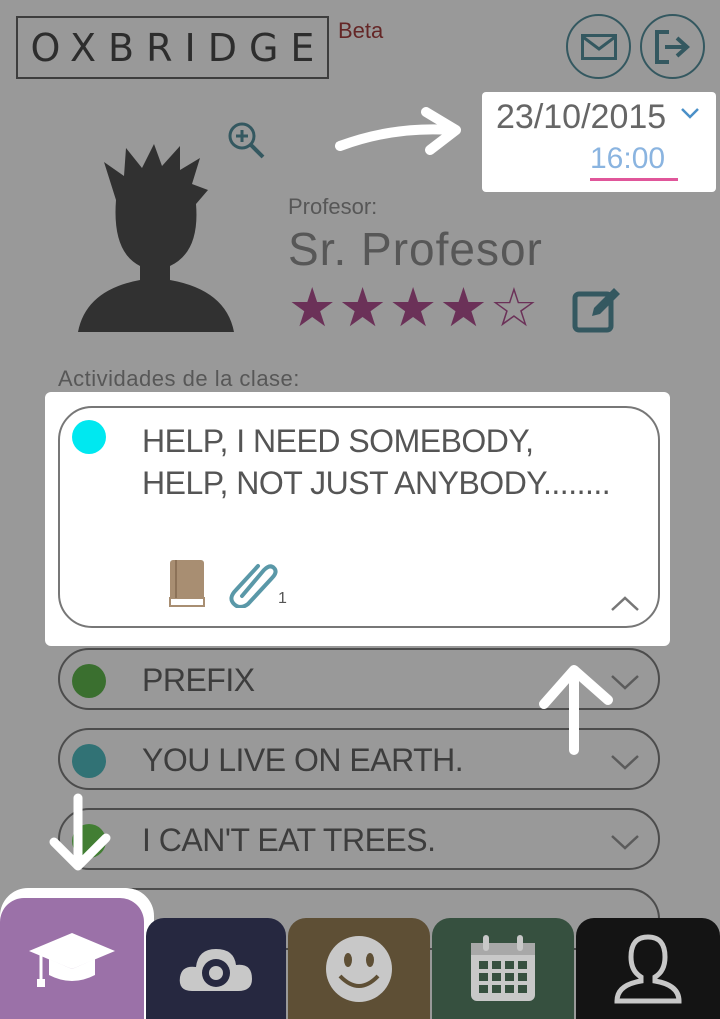  What do you see at coordinates (172, 47) in the screenshot?
I see `app-logo: OXBRIDGE` at bounding box center [172, 47].